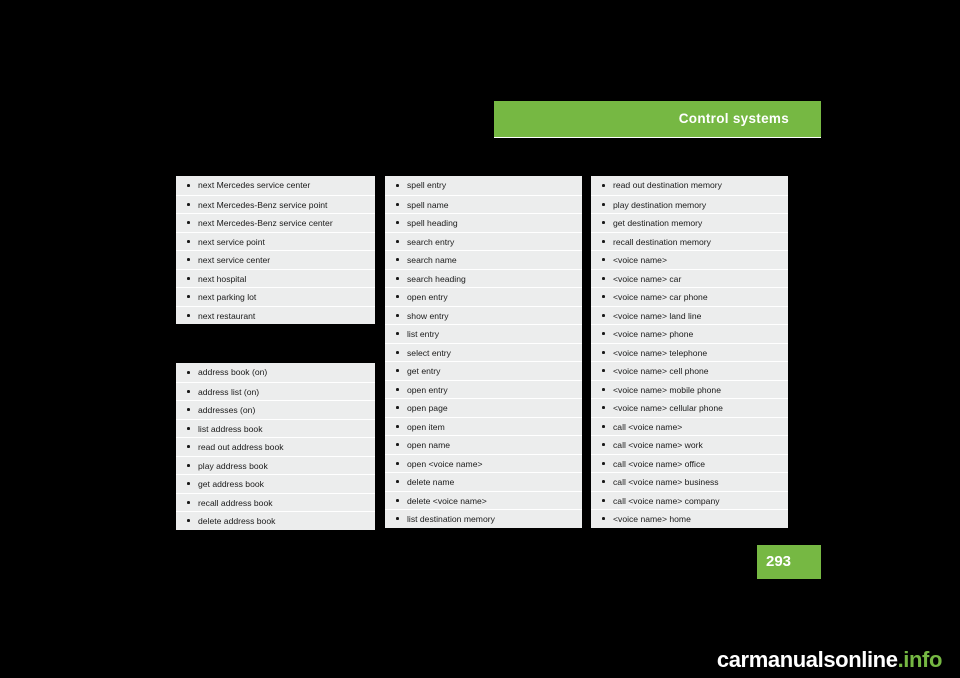  I want to click on list-item-label: select entry, so click(429, 352).